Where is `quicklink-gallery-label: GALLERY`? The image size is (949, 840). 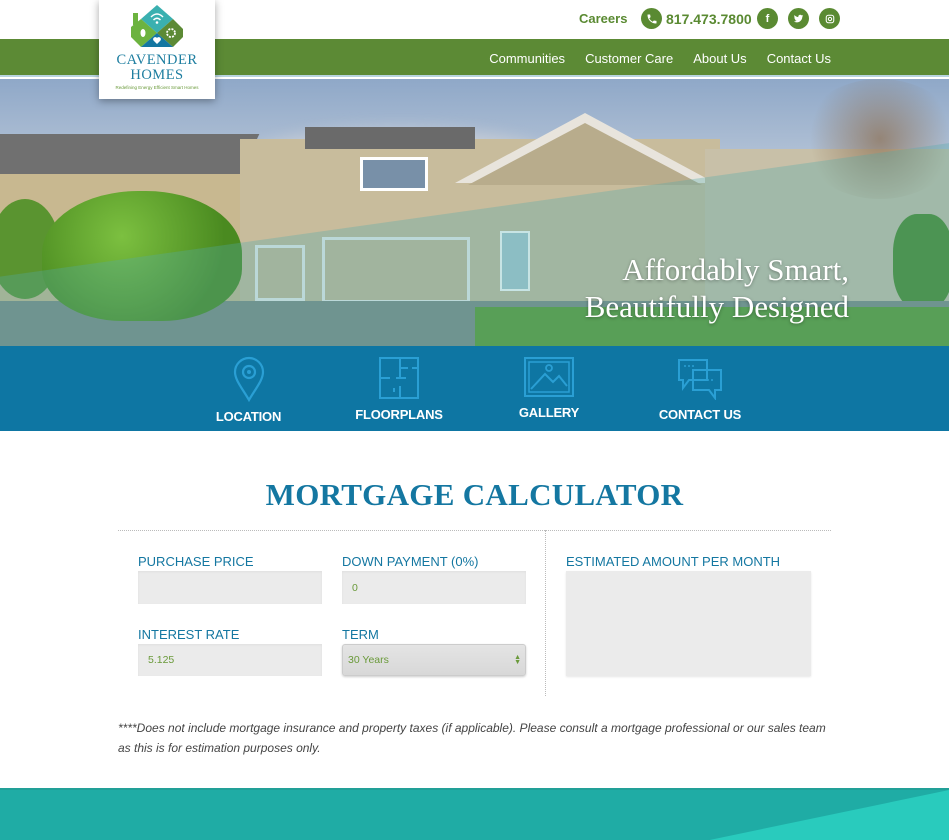 quicklink-gallery-label: GALLERY is located at coordinates (549, 412).